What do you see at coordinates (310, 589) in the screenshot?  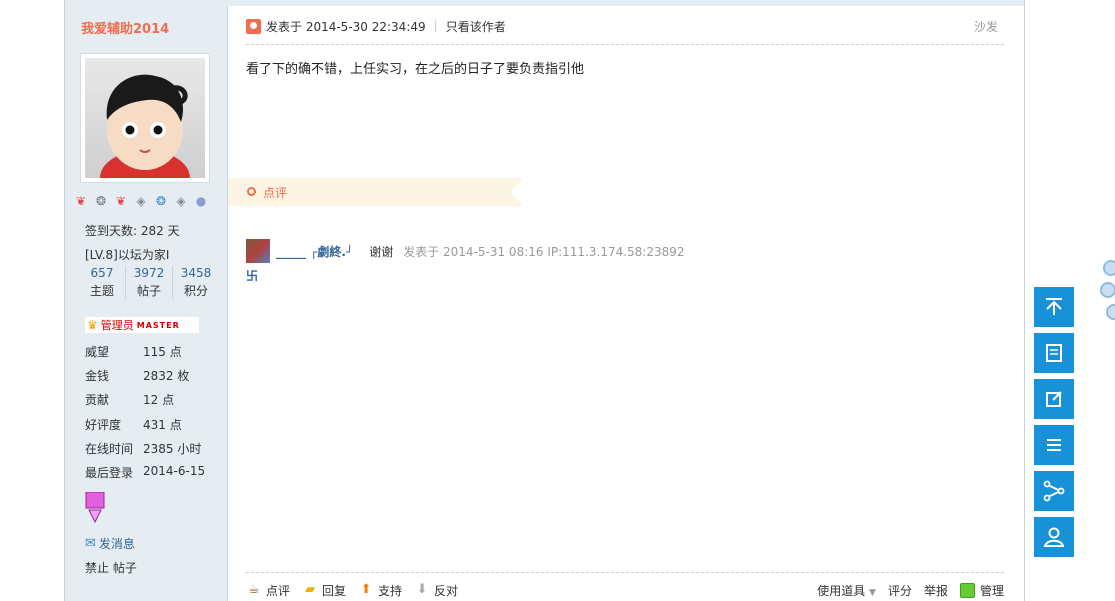 I see `speech-bubble-icon: ▰` at bounding box center [310, 589].